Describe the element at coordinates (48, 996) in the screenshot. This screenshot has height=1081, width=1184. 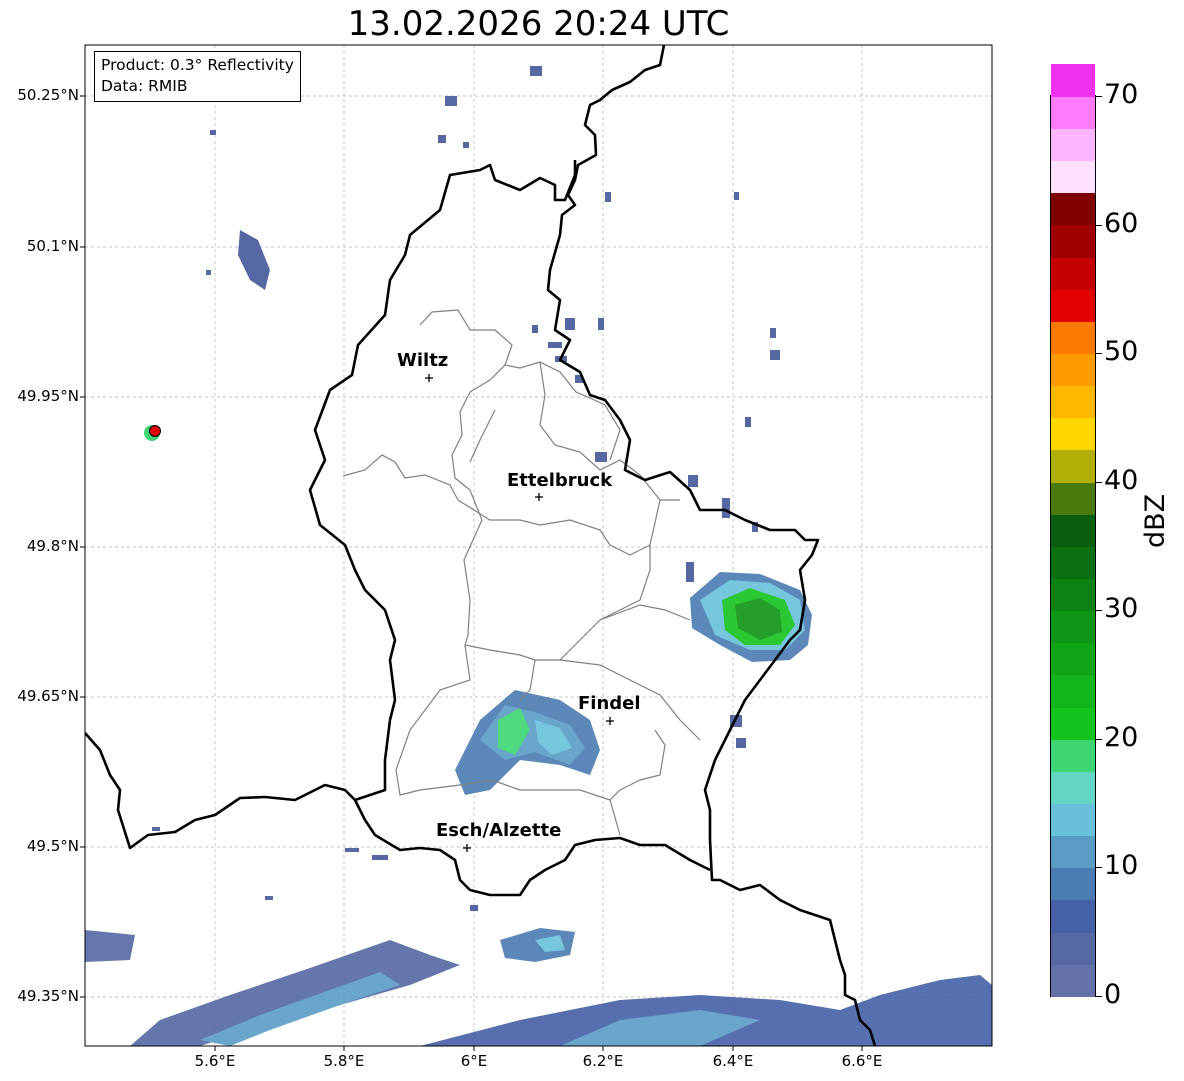
I see `lat-label: 49.35°N` at that location.